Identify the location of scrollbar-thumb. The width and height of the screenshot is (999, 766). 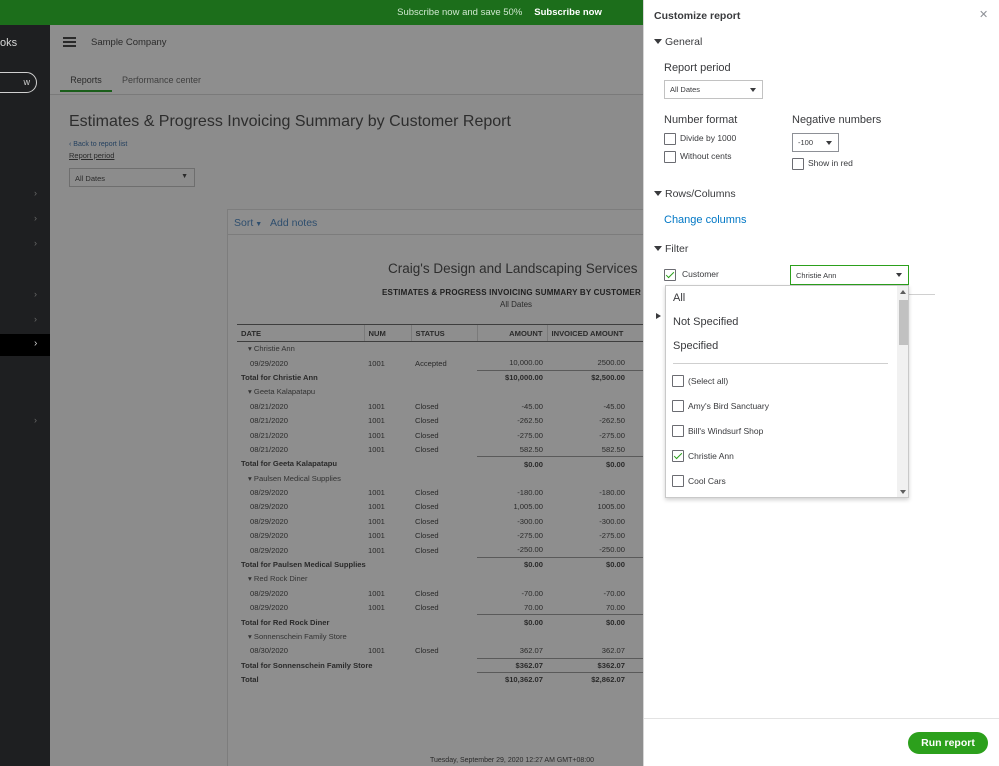
(903, 322).